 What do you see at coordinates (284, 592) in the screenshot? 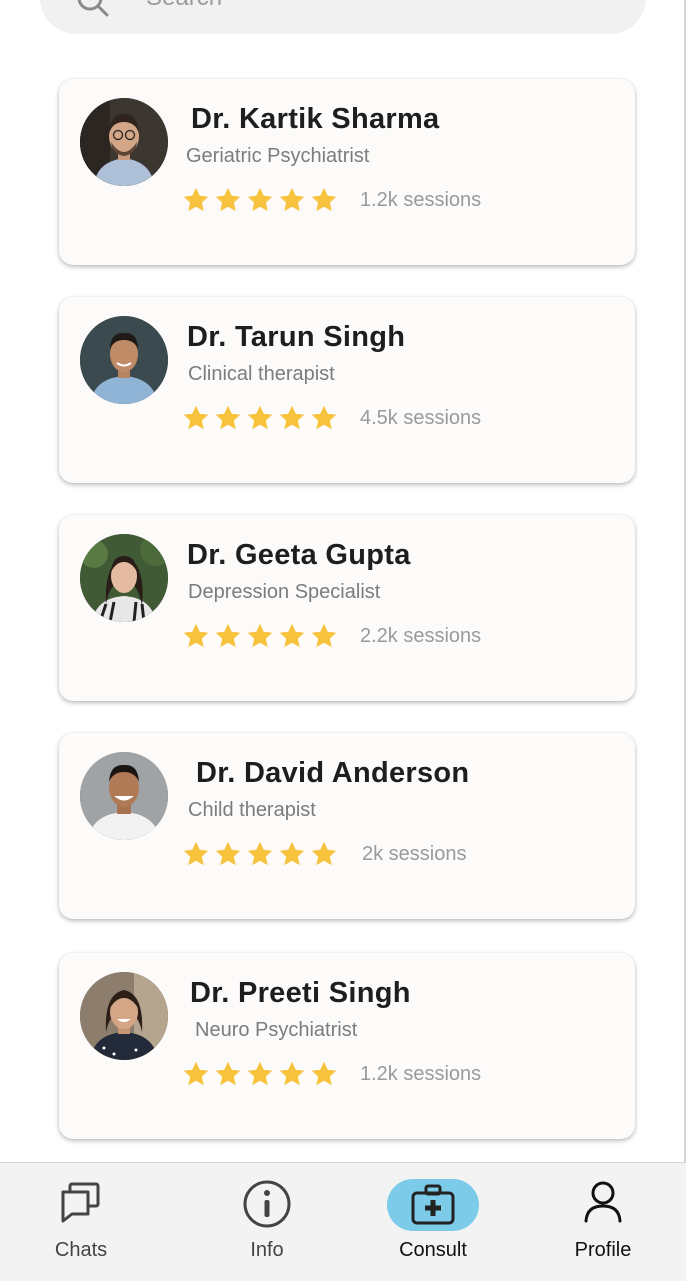
I see `doctor-specialty: Depression Specialist` at bounding box center [284, 592].